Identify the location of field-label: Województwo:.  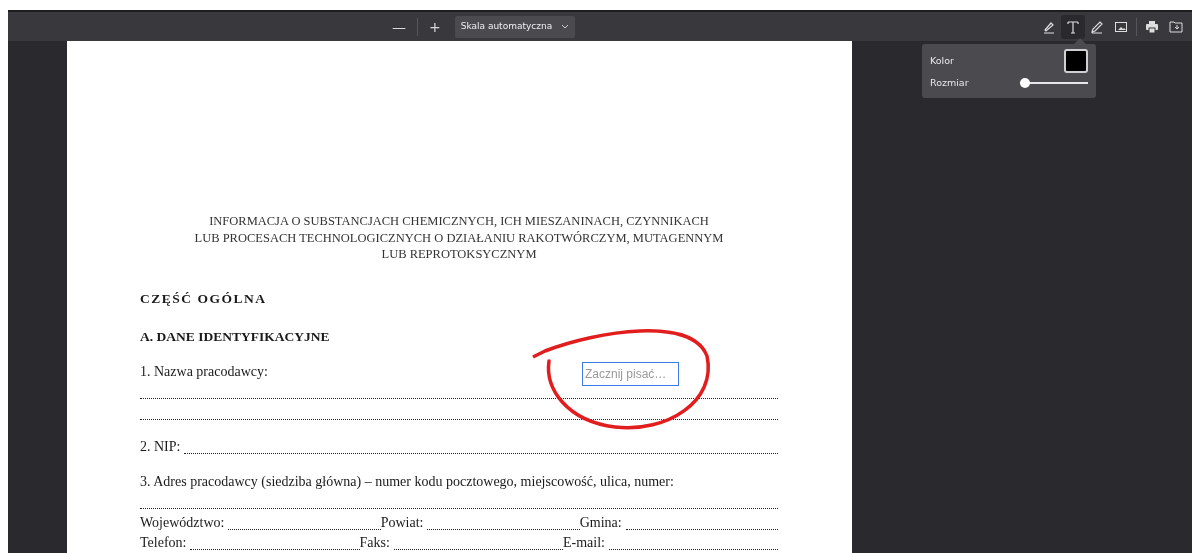
(183, 522).